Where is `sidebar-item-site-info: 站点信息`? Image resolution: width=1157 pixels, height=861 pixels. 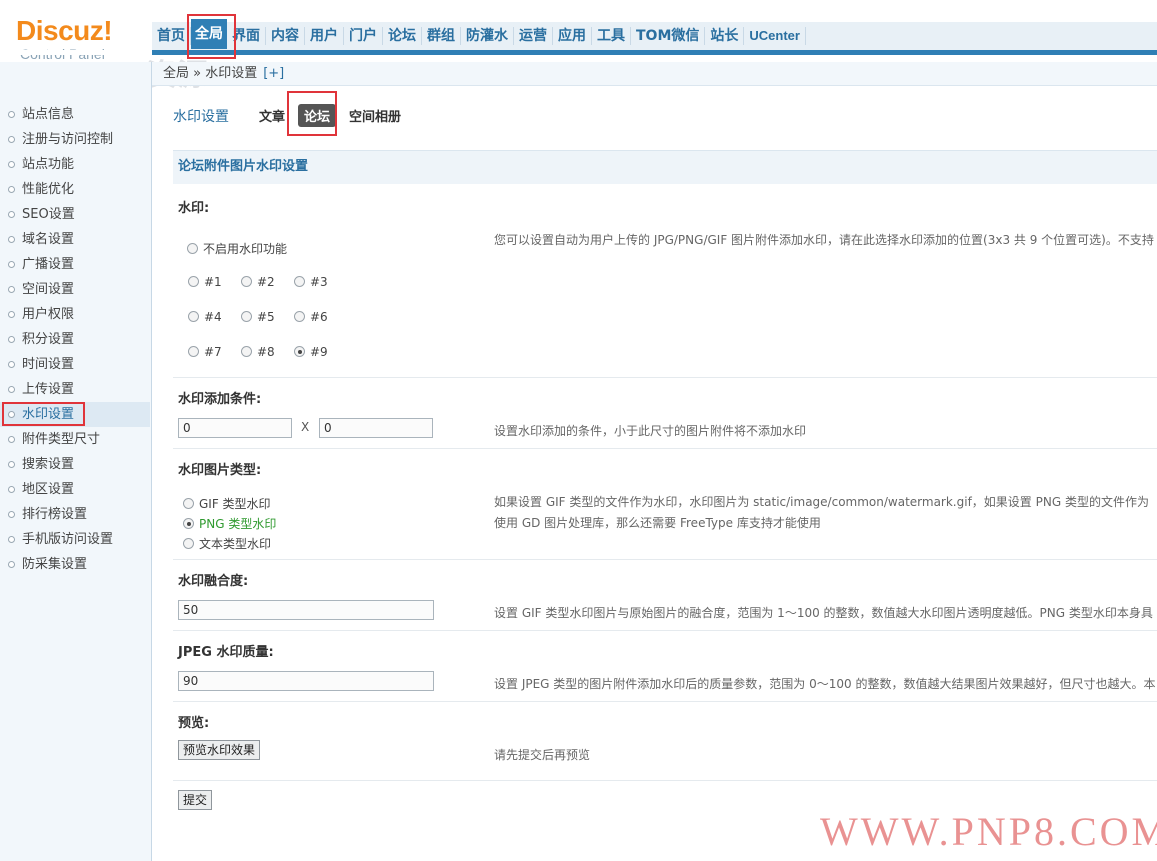 sidebar-item-site-info: 站点信息 is located at coordinates (75, 114).